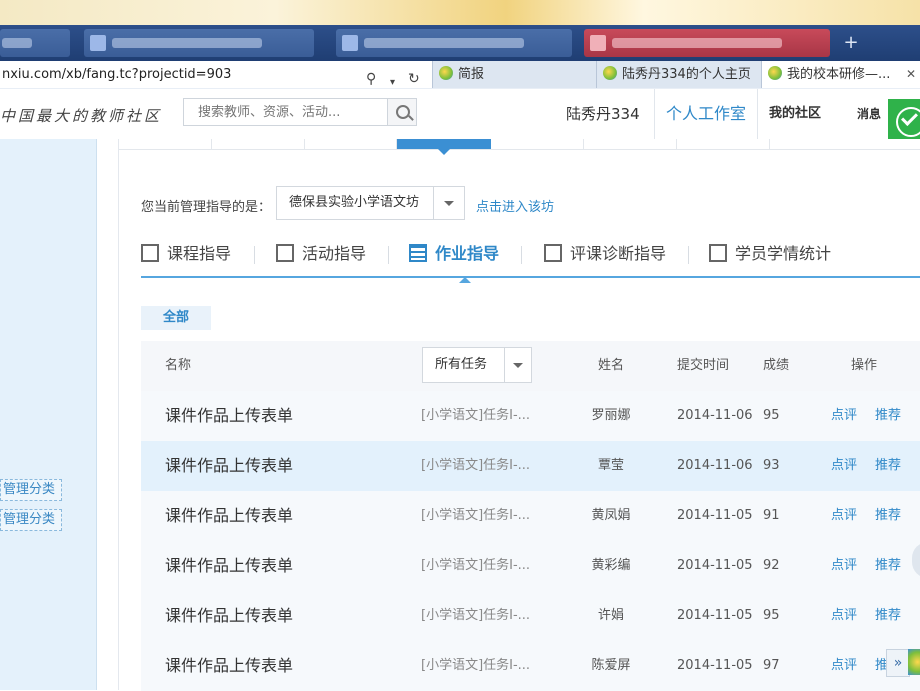 The height and width of the screenshot is (691, 920). Describe the element at coordinates (176, 318) in the screenshot. I see `filter-all-button: 全部` at that location.